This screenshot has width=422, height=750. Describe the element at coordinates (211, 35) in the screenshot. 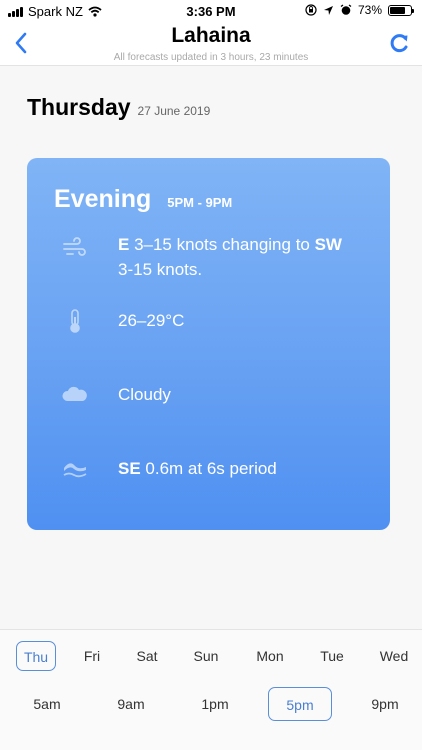

I see `page-title: Lahaina` at that location.